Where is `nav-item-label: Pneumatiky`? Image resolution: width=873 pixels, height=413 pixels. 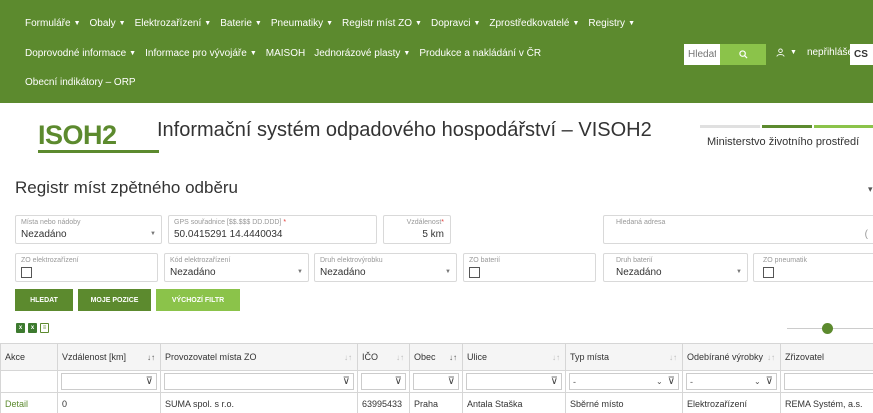
nav-item-label: Pneumatiky is located at coordinates (297, 23).